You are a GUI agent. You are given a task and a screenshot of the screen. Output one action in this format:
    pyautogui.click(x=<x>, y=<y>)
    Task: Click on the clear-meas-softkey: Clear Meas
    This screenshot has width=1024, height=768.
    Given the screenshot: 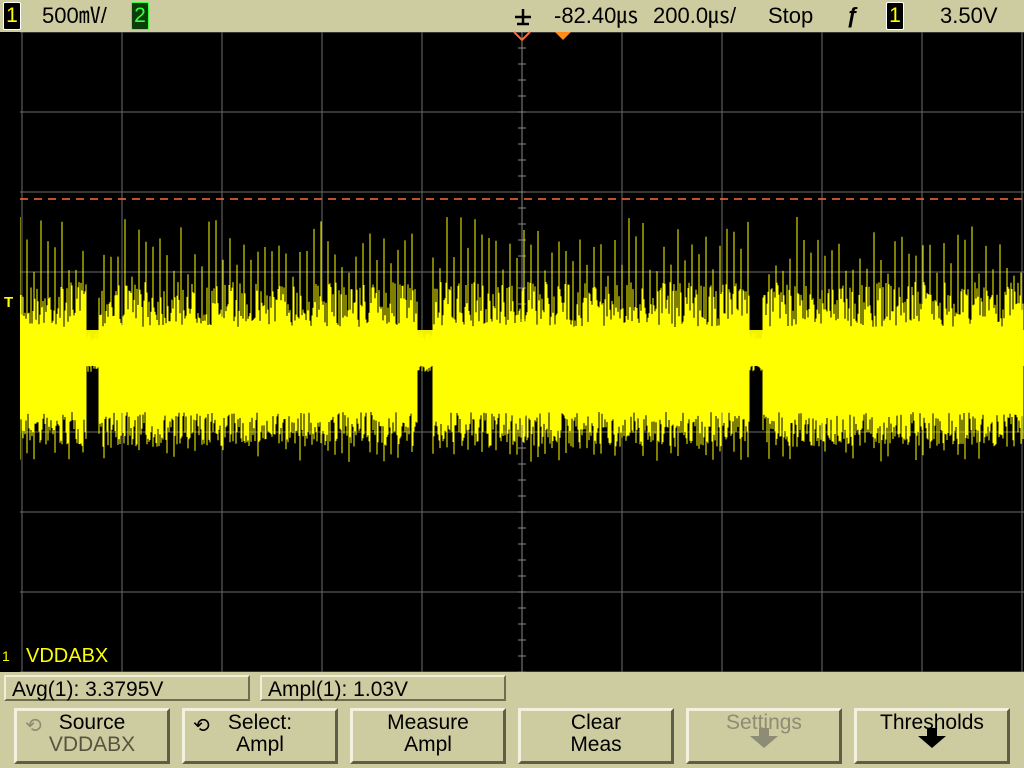 What is the action you would take?
    pyautogui.click(x=596, y=736)
    